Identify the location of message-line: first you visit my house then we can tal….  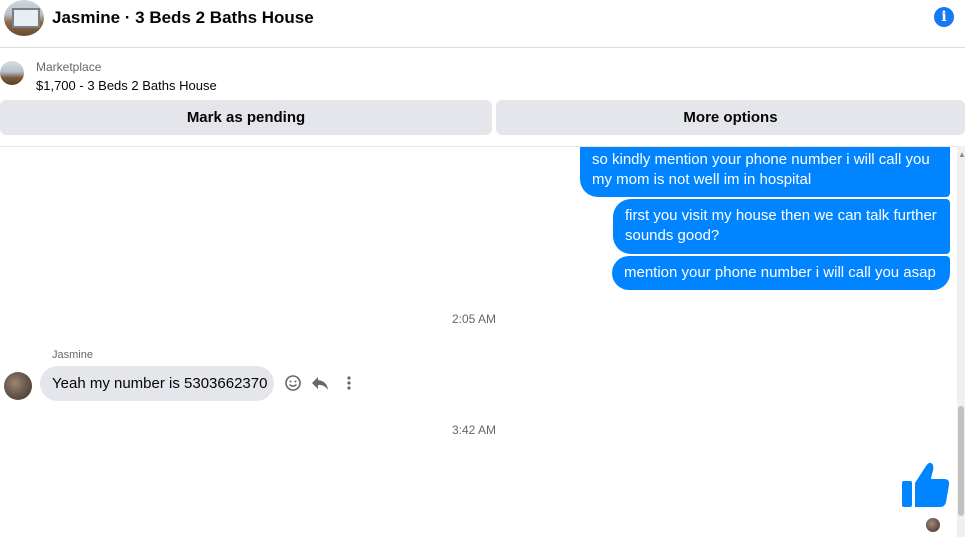
(781, 215).